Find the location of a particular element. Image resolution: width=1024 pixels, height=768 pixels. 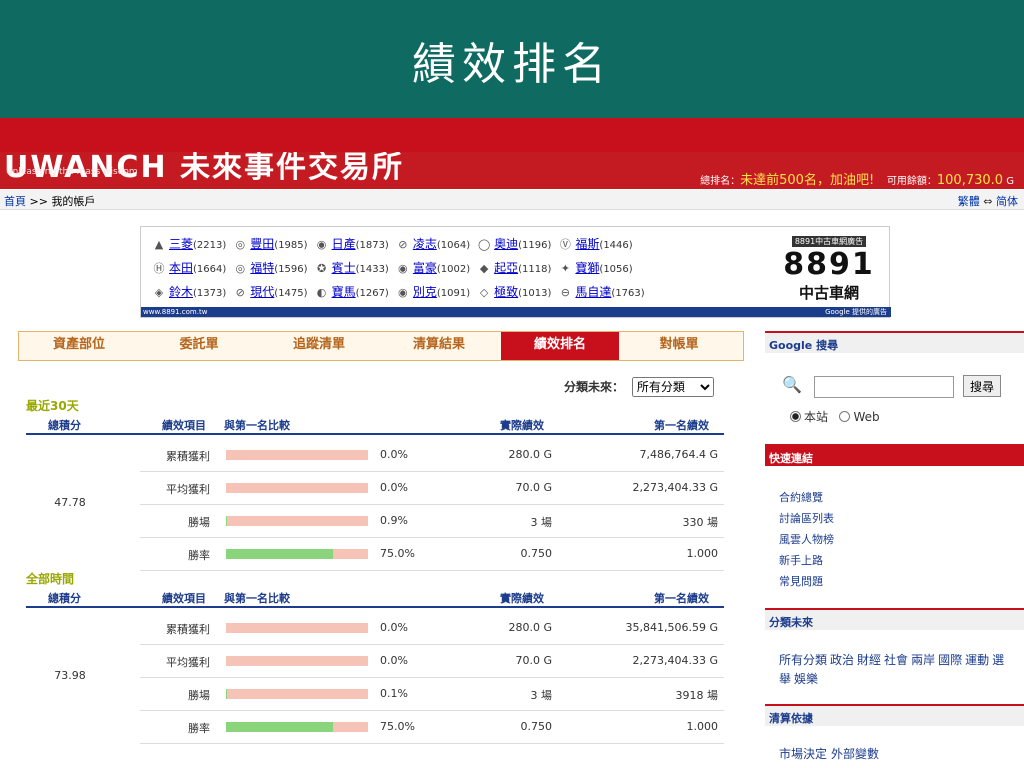

car-brand-name: 寶獅 is located at coordinates (587, 268).